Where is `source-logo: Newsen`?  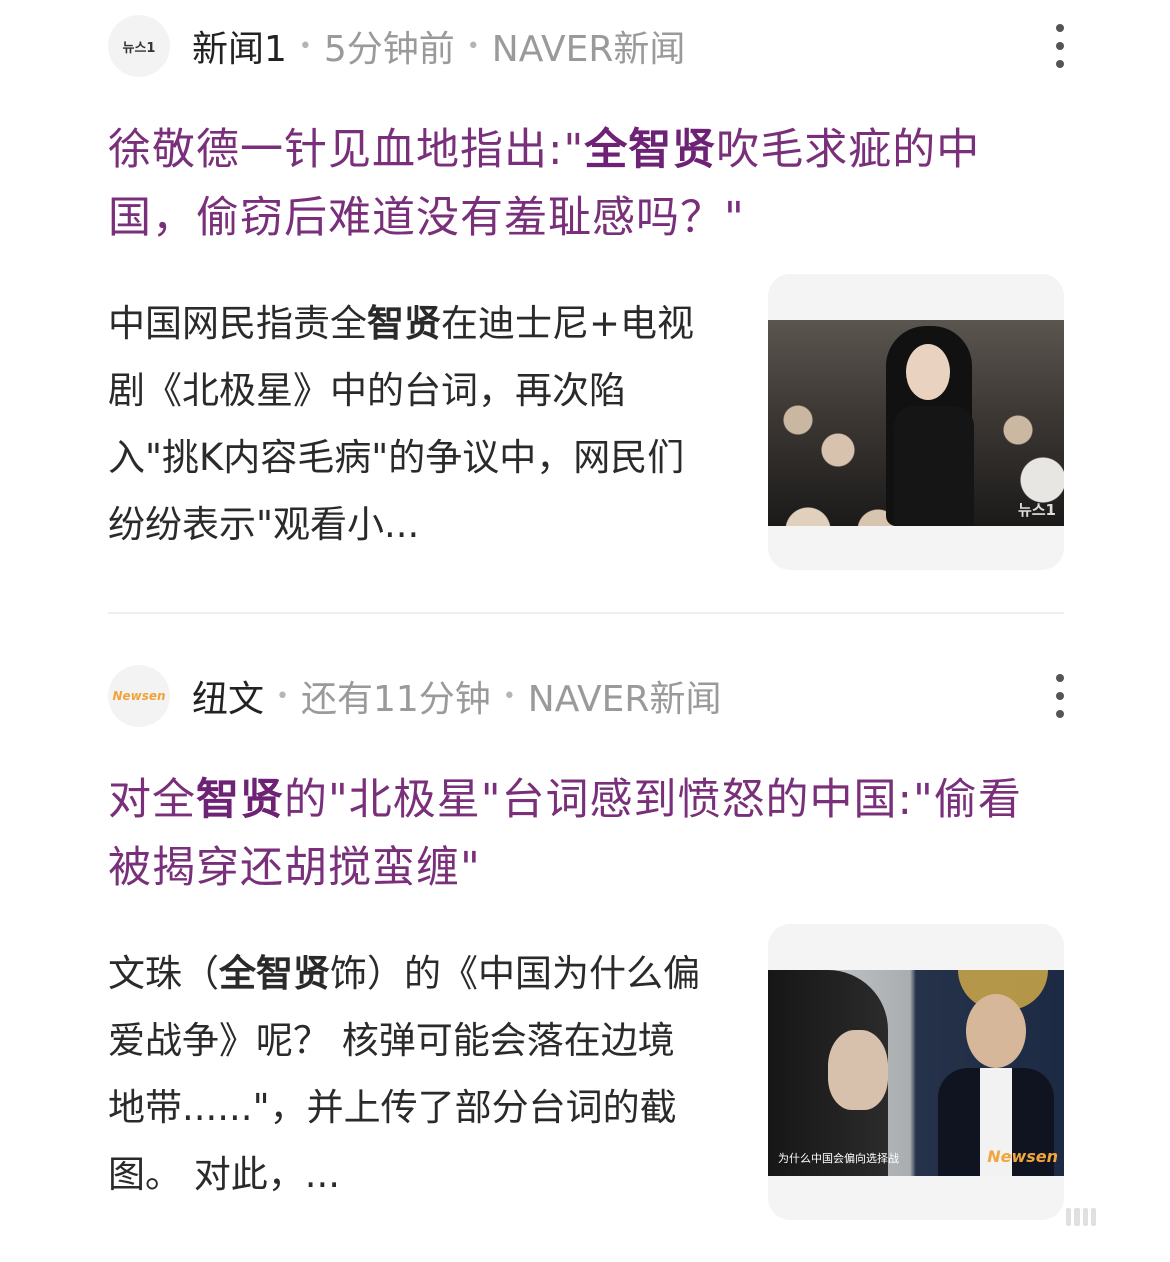 source-logo: Newsen is located at coordinates (139, 696).